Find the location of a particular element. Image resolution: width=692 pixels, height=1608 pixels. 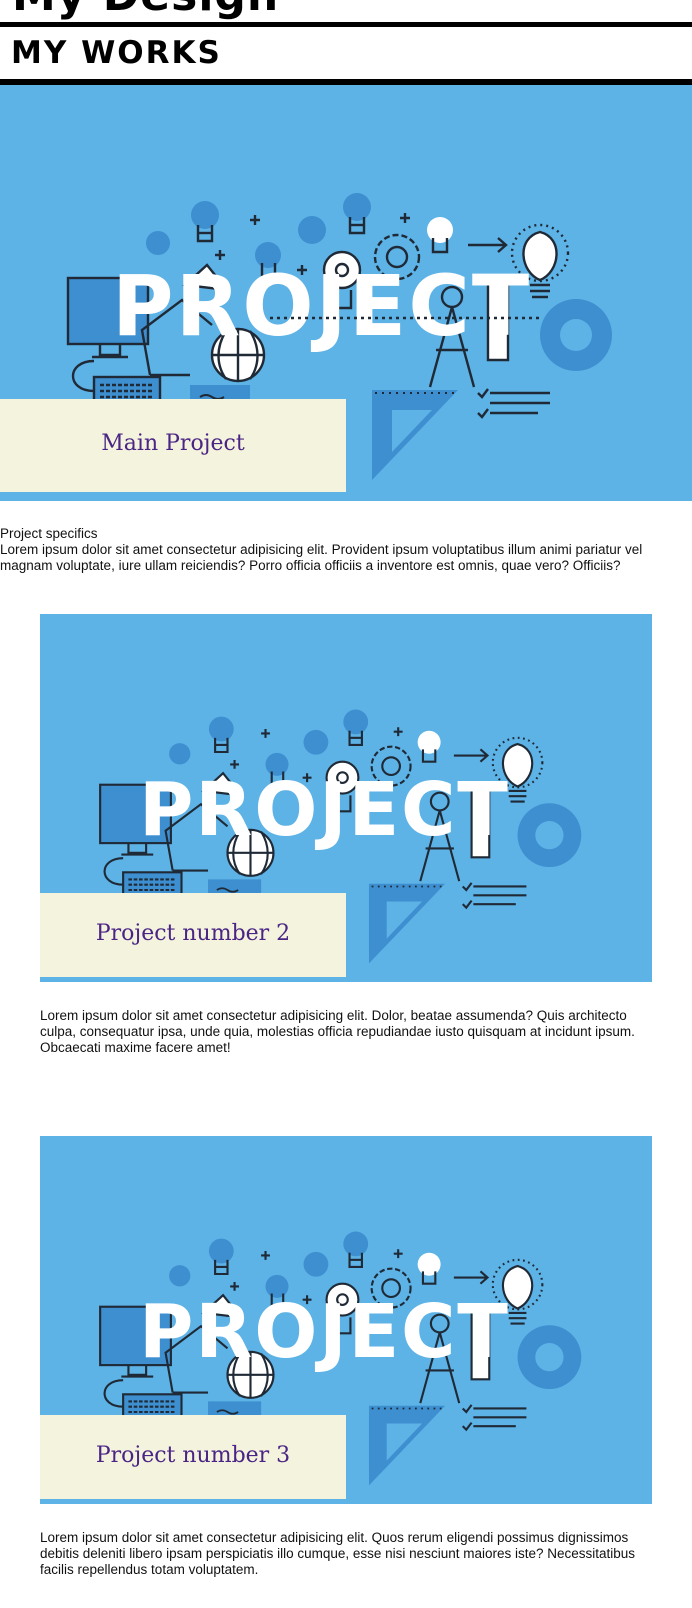

caption-box: Project number 3 is located at coordinates (193, 1457).